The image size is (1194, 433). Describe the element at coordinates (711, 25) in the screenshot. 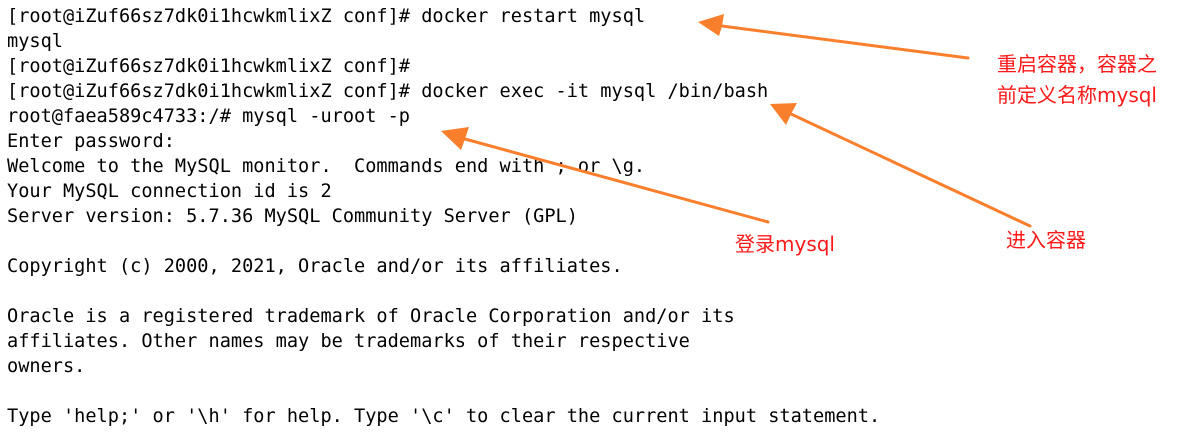

I see `arrow-restart-head` at that location.